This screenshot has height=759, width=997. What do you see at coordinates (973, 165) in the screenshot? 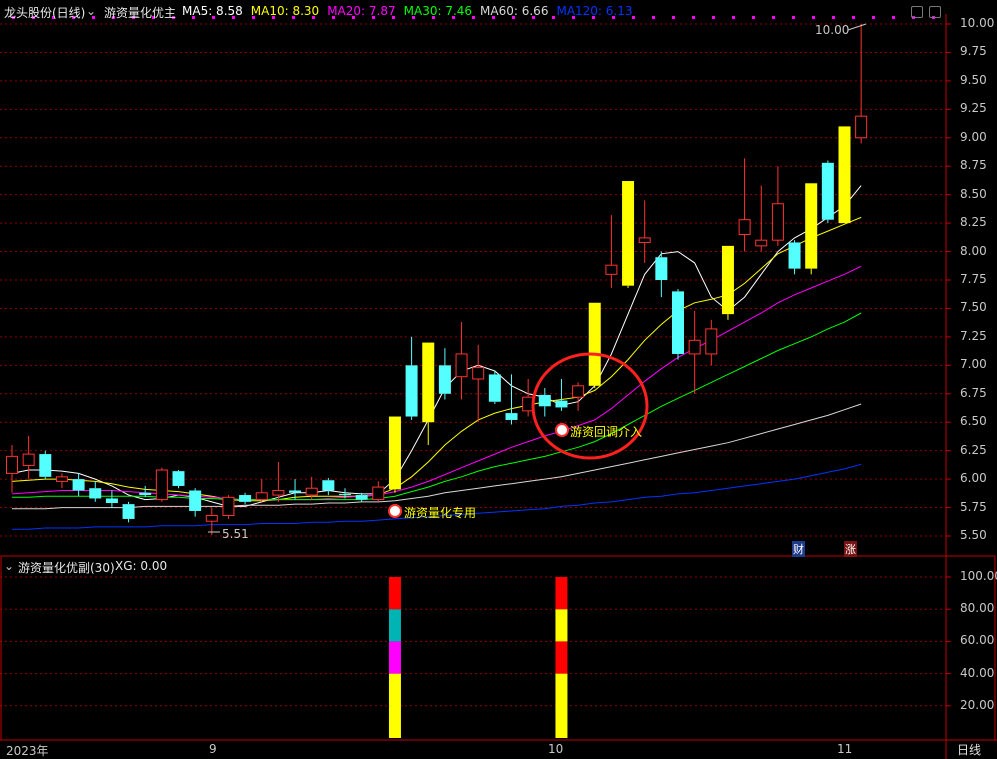
I see `price-tick-label: 8.75` at bounding box center [973, 165].